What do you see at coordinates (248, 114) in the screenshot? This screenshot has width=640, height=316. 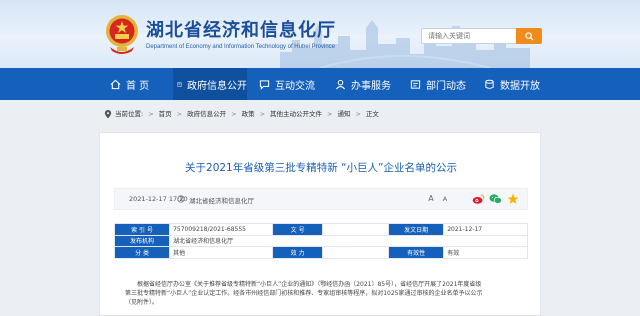 I see `breadcrumb-item-policy: 政策` at bounding box center [248, 114].